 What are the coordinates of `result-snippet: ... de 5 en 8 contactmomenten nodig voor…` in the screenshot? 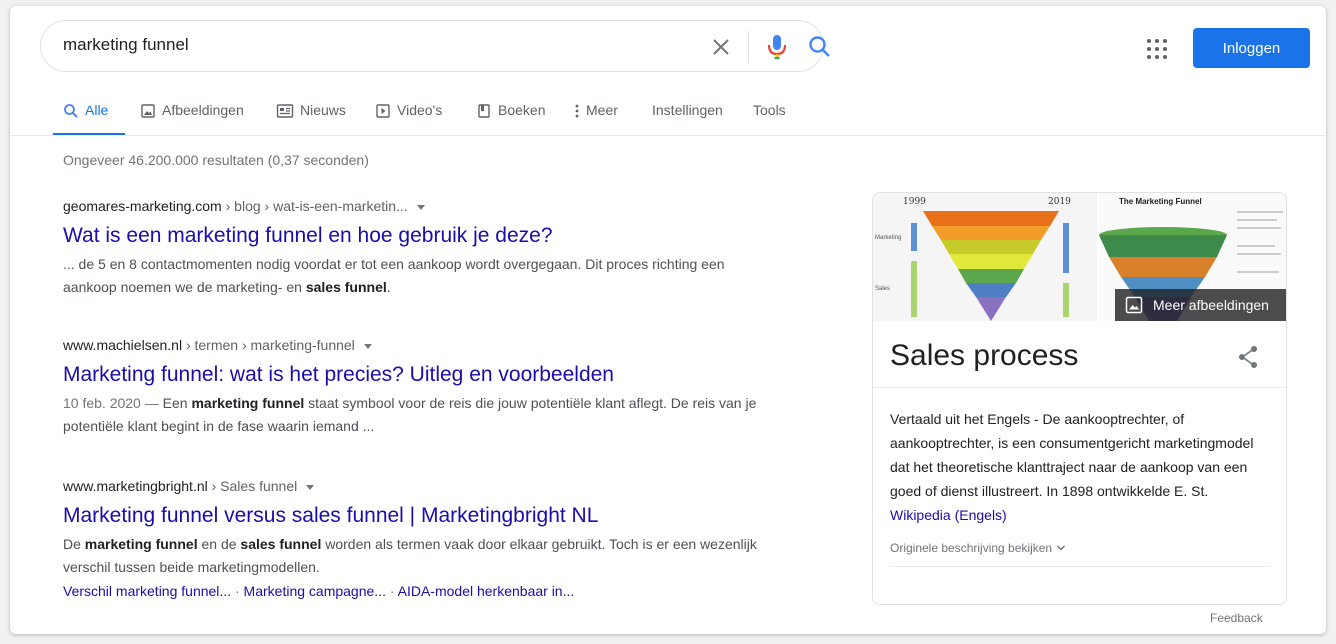 It's located at (413, 276).